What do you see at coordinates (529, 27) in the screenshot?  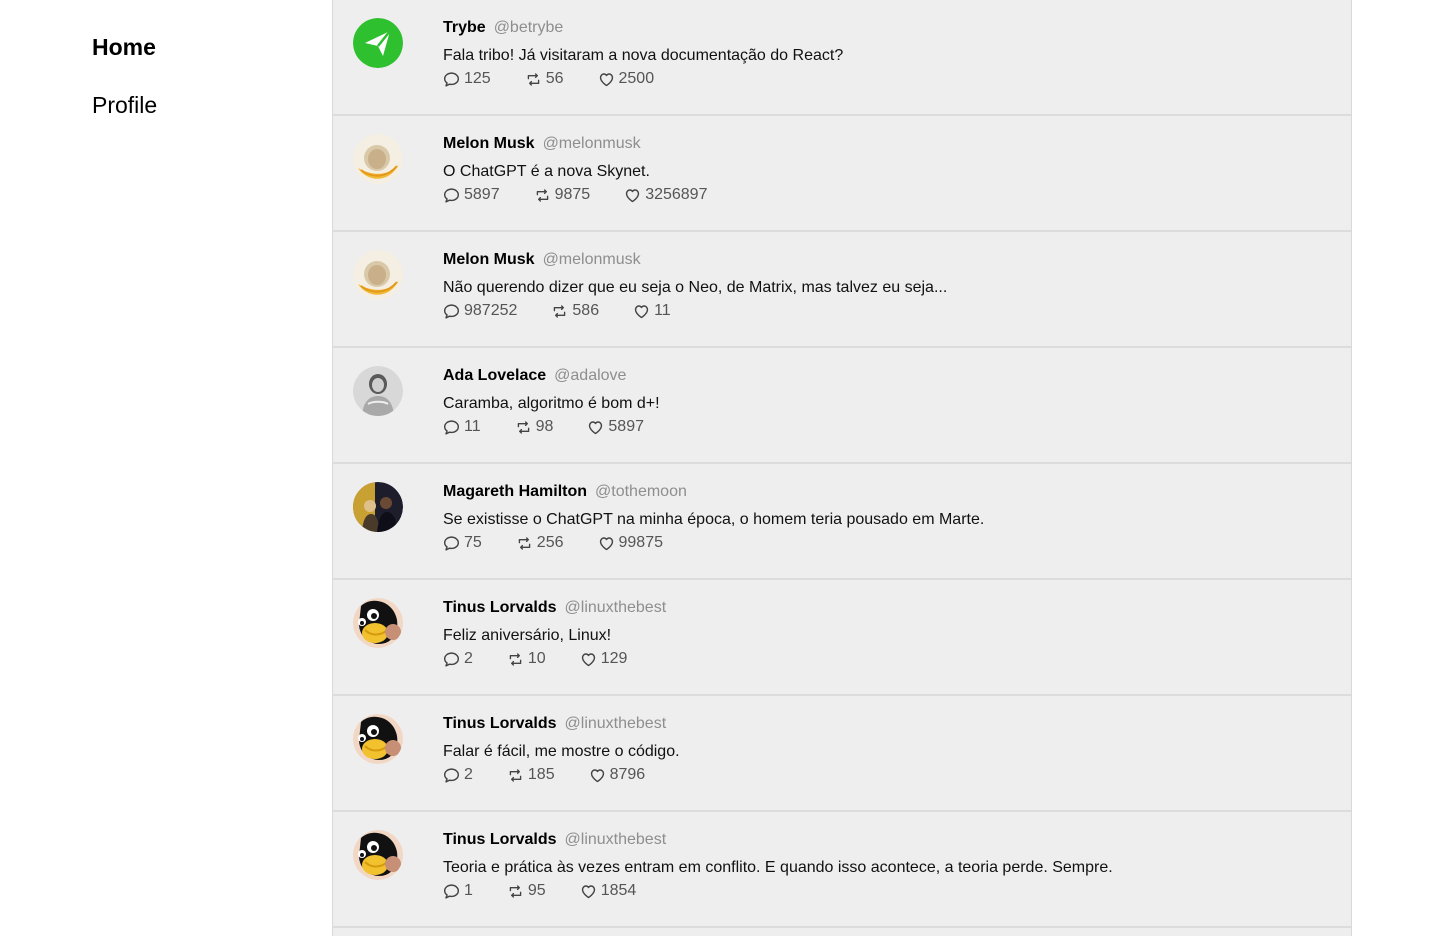 I see `author-handle: @betrybe` at bounding box center [529, 27].